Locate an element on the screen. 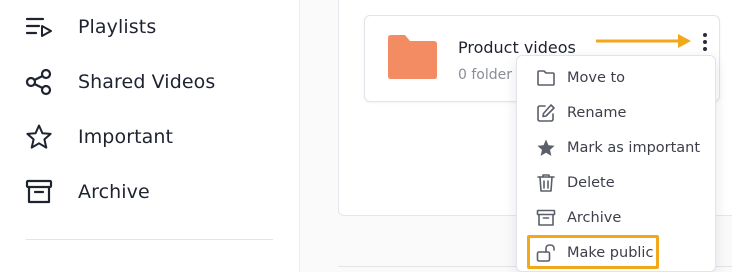  sidebar-item-shared-videos: Shared Videos is located at coordinates (154, 82).